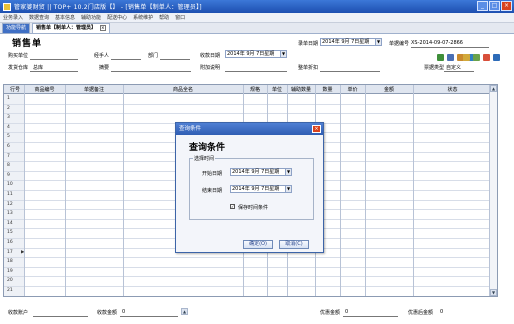  Describe the element at coordinates (506, 6) in the screenshot. I see `close-button: ×` at that location.